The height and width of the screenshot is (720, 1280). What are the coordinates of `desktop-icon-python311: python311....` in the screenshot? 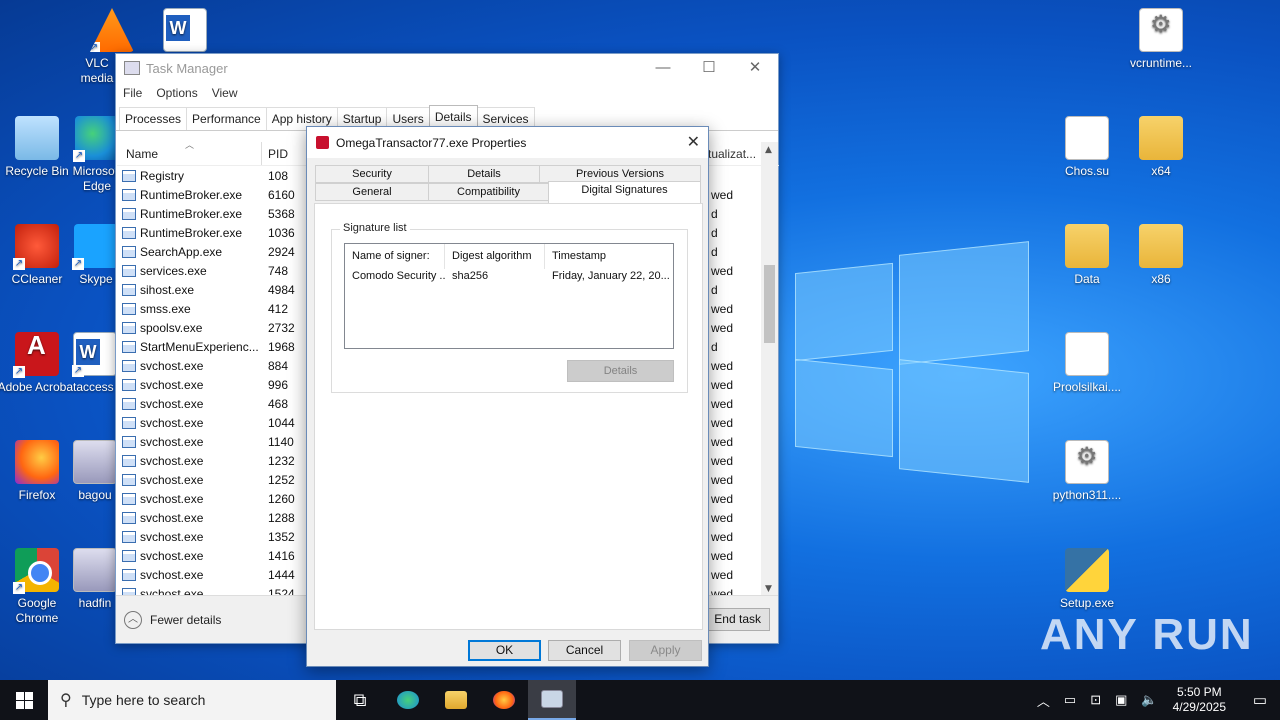 It's located at (1087, 471).